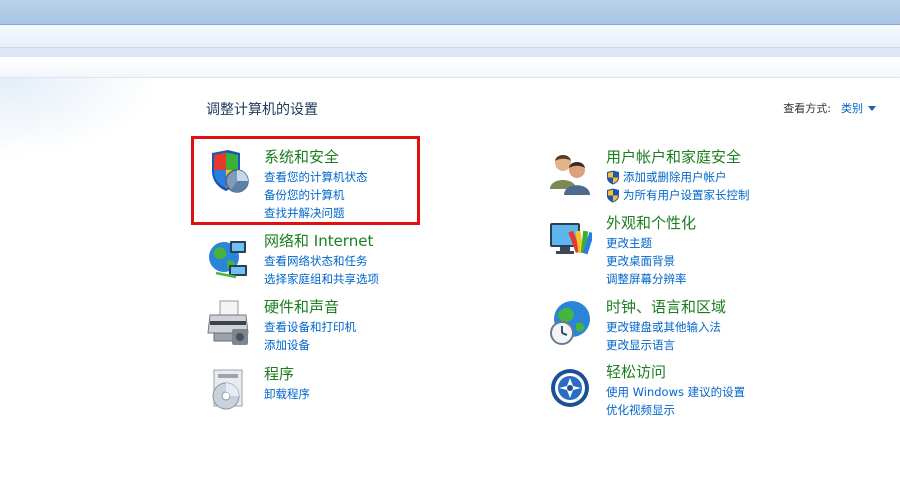  I want to click on toolbar-separator, so click(450, 52).